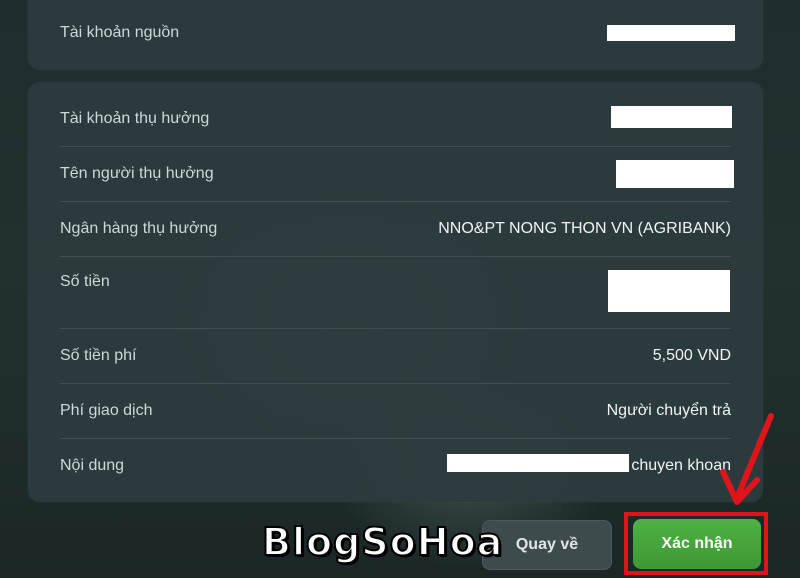  What do you see at coordinates (395, 357) in the screenshot?
I see `fee-row: Số tiền phí 5,500 VND` at bounding box center [395, 357].